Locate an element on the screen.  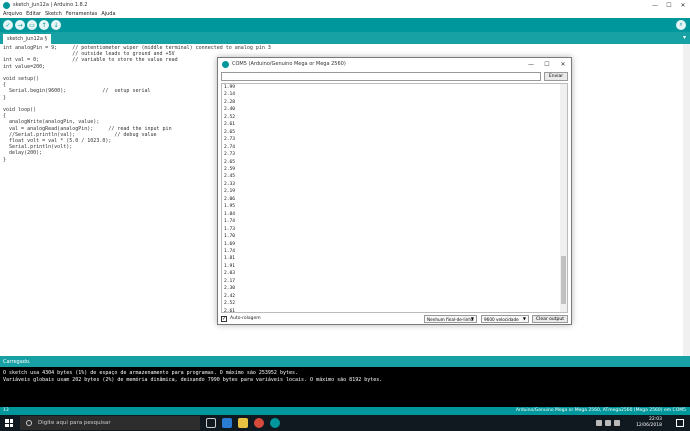
search-icon is located at coordinates (29, 423).